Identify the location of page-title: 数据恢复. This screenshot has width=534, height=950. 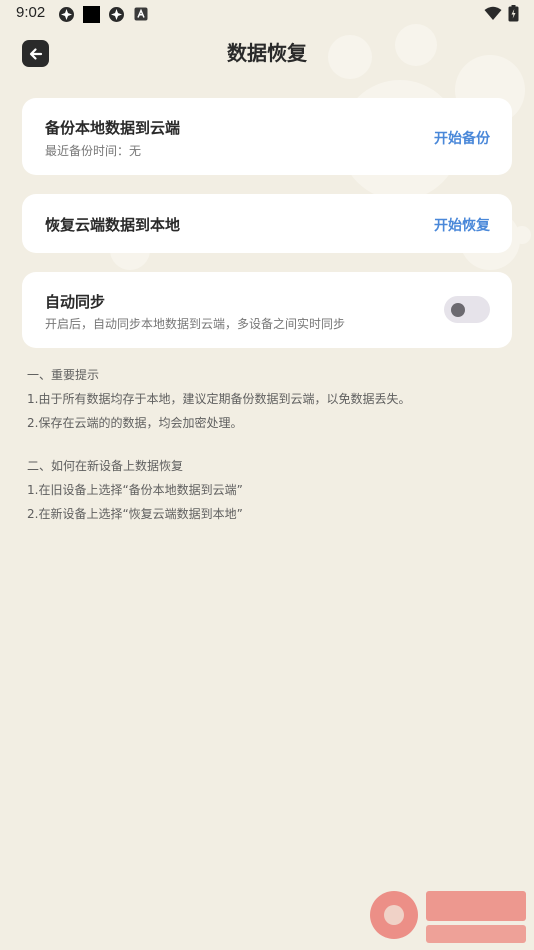
(267, 53).